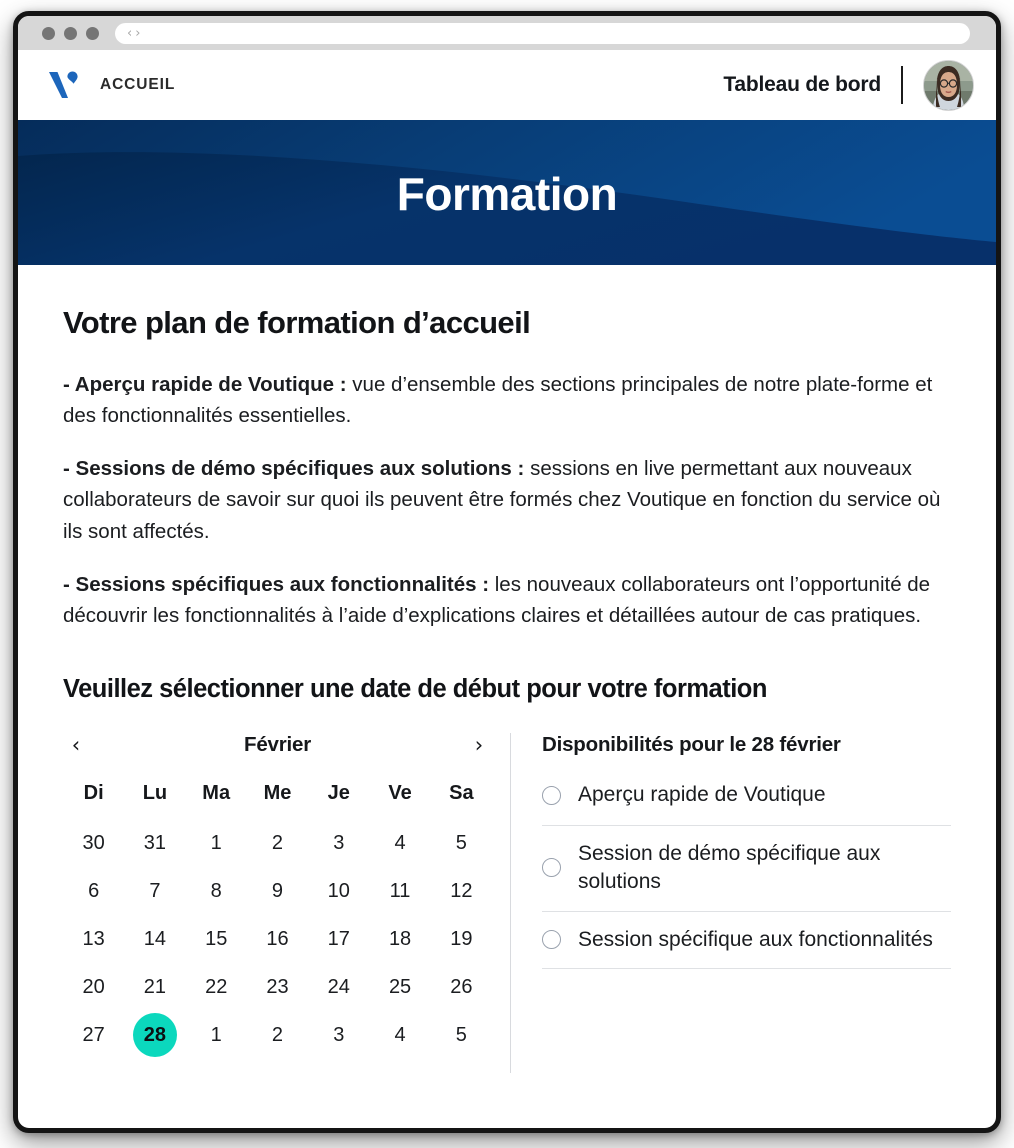  I want to click on browser-titlebar: ‹ ›, so click(507, 33).